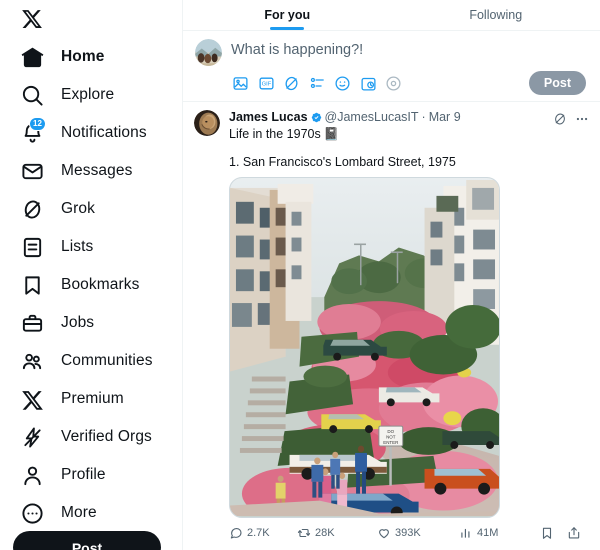 Image resolution: width=600 pixels, height=550 pixels. Describe the element at coordinates (37, 123) in the screenshot. I see `notifications-badge: 12` at that location.